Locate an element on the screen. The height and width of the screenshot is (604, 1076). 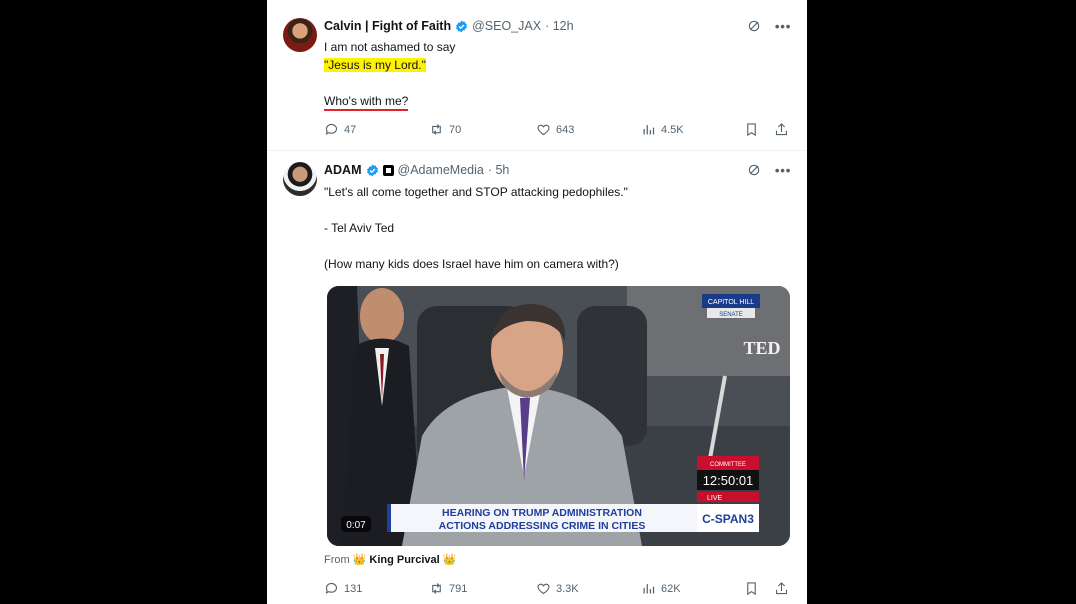
reply-count: 47 is located at coordinates (350, 129).